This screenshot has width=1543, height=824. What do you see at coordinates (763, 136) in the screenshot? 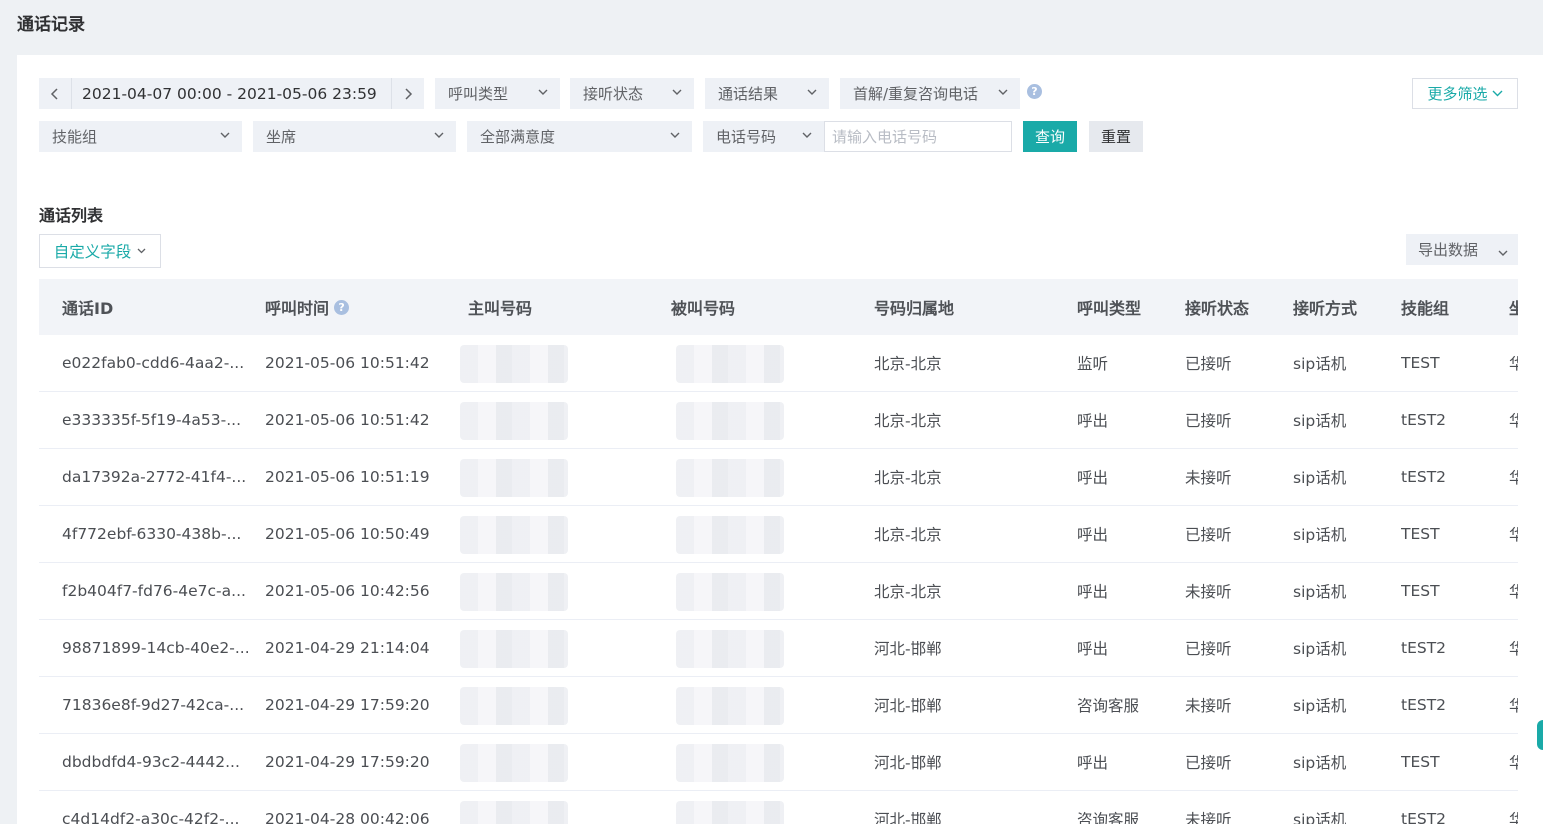
I see `phone-type-select: 电话号码` at bounding box center [763, 136].